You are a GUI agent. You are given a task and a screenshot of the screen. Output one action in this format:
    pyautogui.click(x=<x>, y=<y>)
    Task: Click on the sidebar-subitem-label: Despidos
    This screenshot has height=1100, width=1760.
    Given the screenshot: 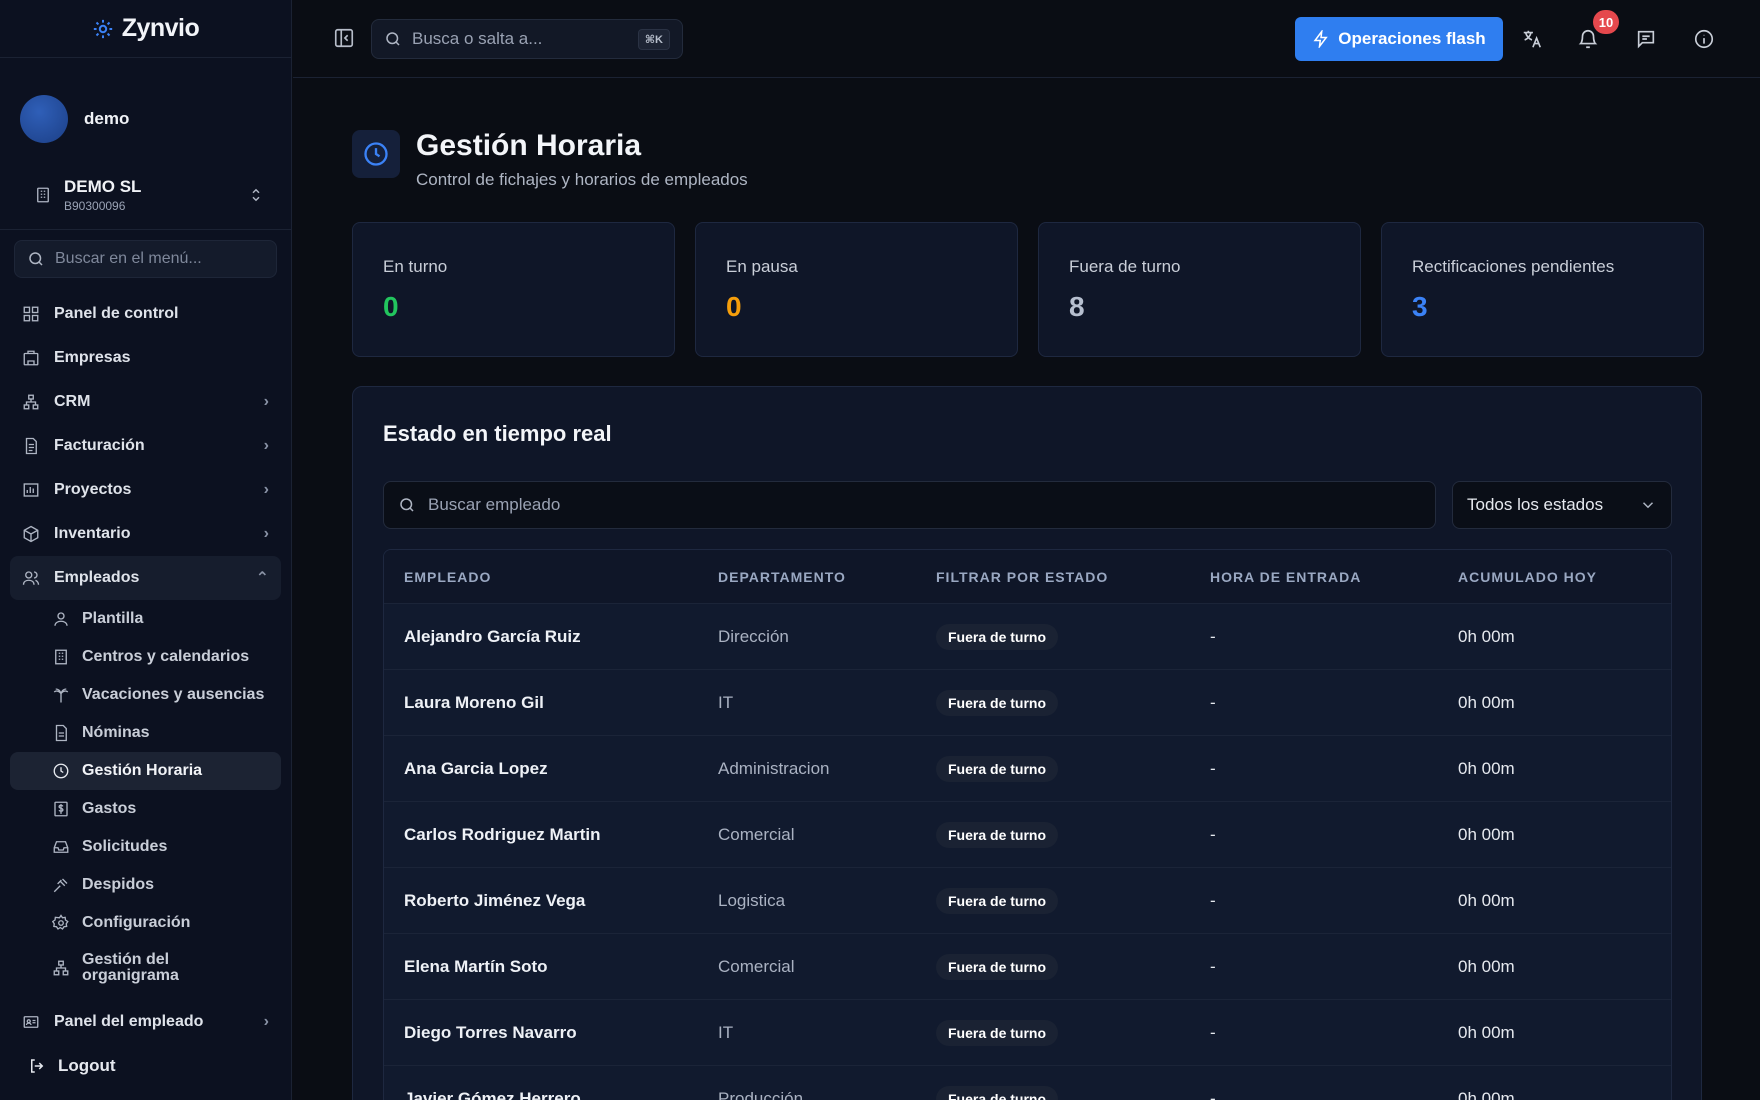 What is the action you would take?
    pyautogui.click(x=118, y=884)
    